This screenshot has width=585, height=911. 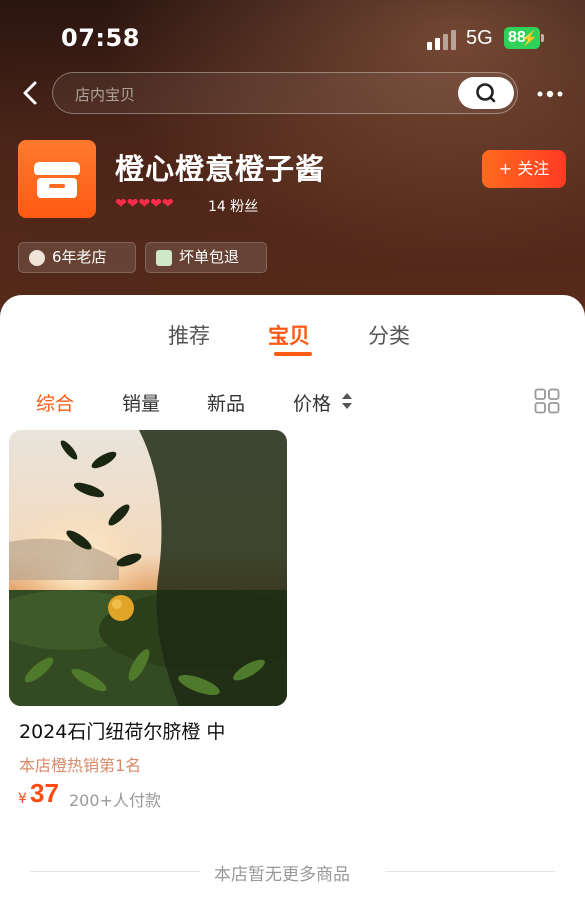 I want to click on search-button, so click(x=486, y=93).